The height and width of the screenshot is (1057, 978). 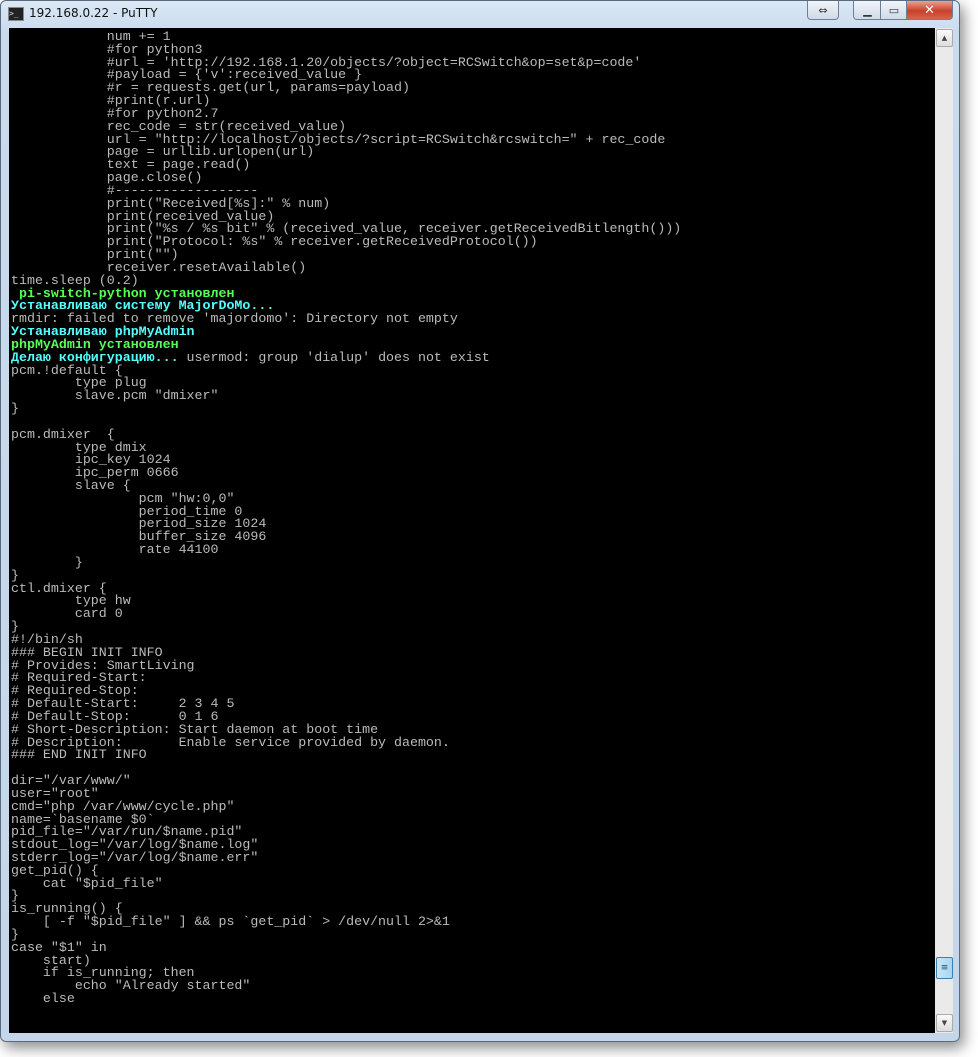 What do you see at coordinates (480, 14) in the screenshot?
I see `title-bar: >_ 192.168.0.22 - PuTTY ⇔ ▁ ▭ ✕` at bounding box center [480, 14].